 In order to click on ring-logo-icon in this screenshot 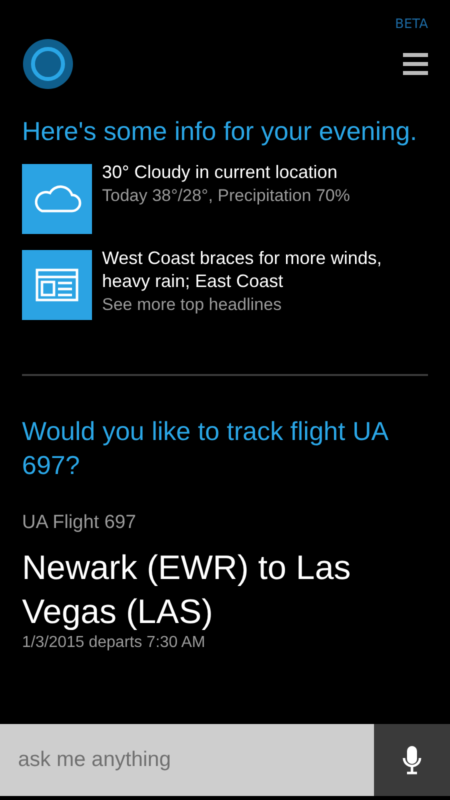, I will do `click(48, 64)`.